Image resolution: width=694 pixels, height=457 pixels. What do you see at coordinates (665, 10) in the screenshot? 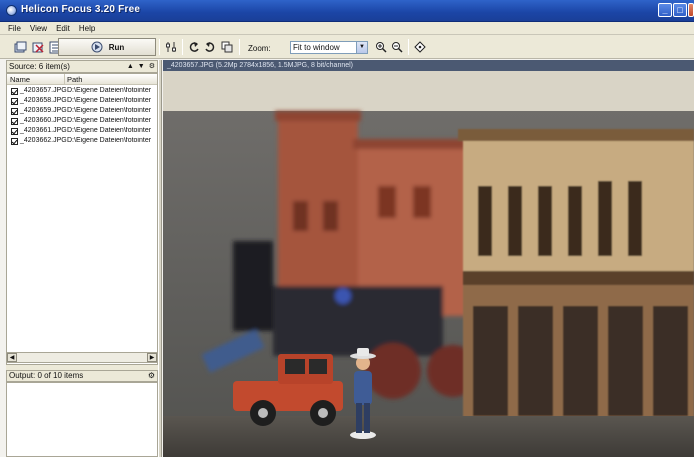
I see `minimize-button: _` at bounding box center [665, 10].